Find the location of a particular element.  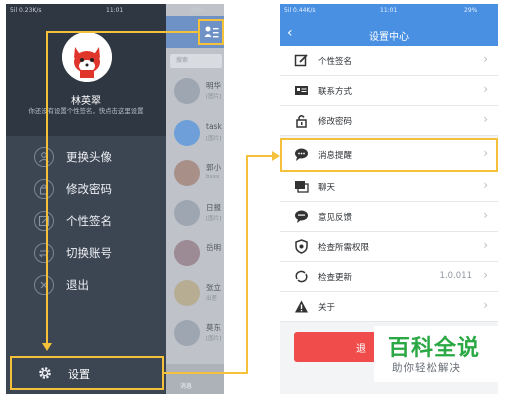

lock-circle-icon is located at coordinates (44, 189).